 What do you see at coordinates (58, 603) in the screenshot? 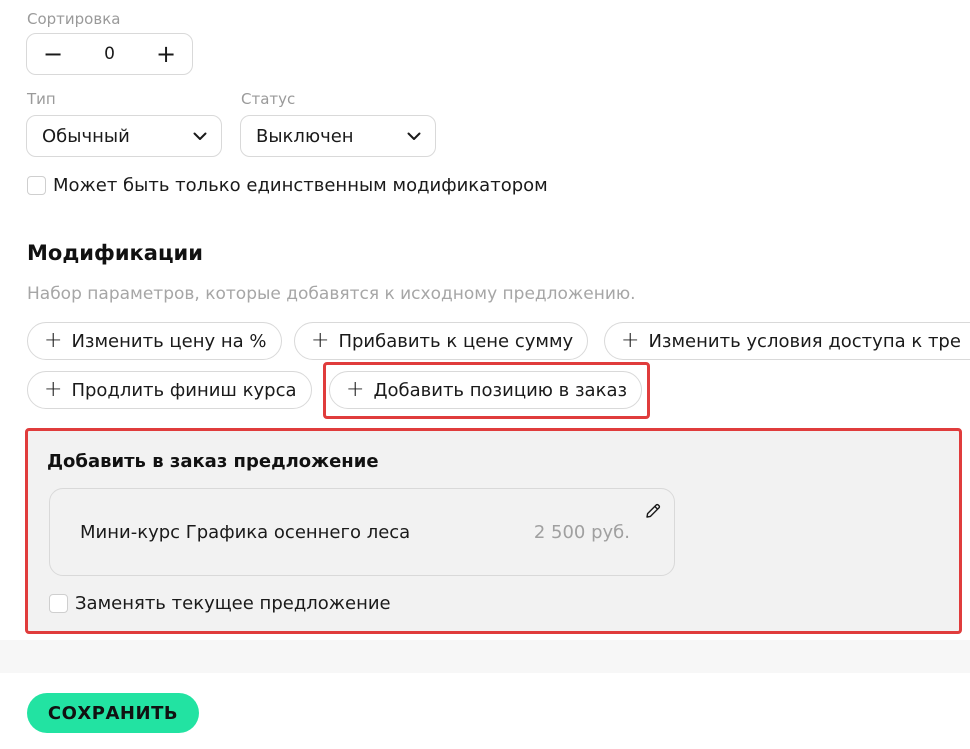
I see `replace-current-checkbox` at bounding box center [58, 603].